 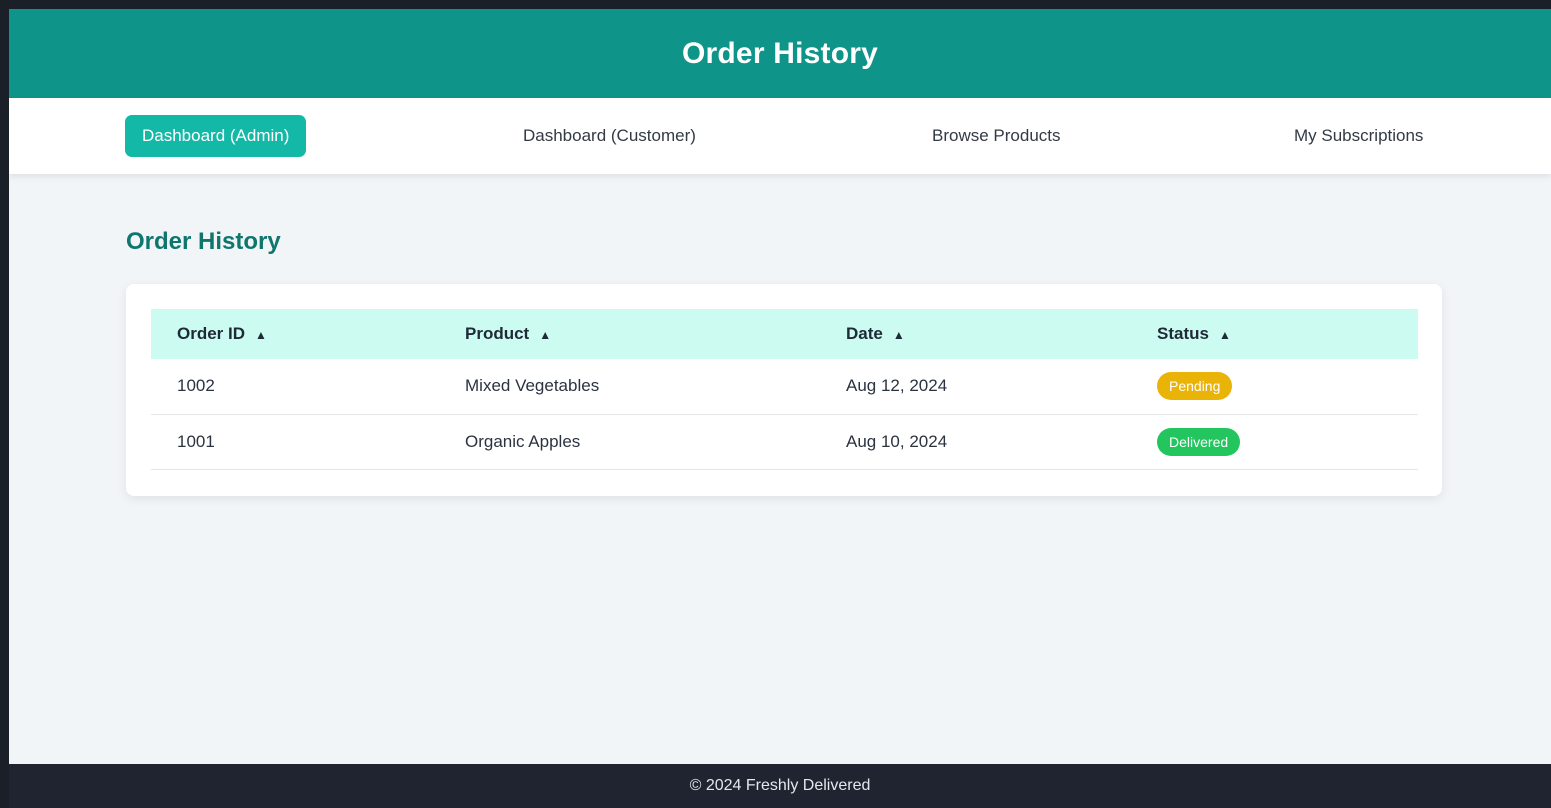 I want to click on nav-dashboard-customer: Dashboard (Customer), so click(x=609, y=136).